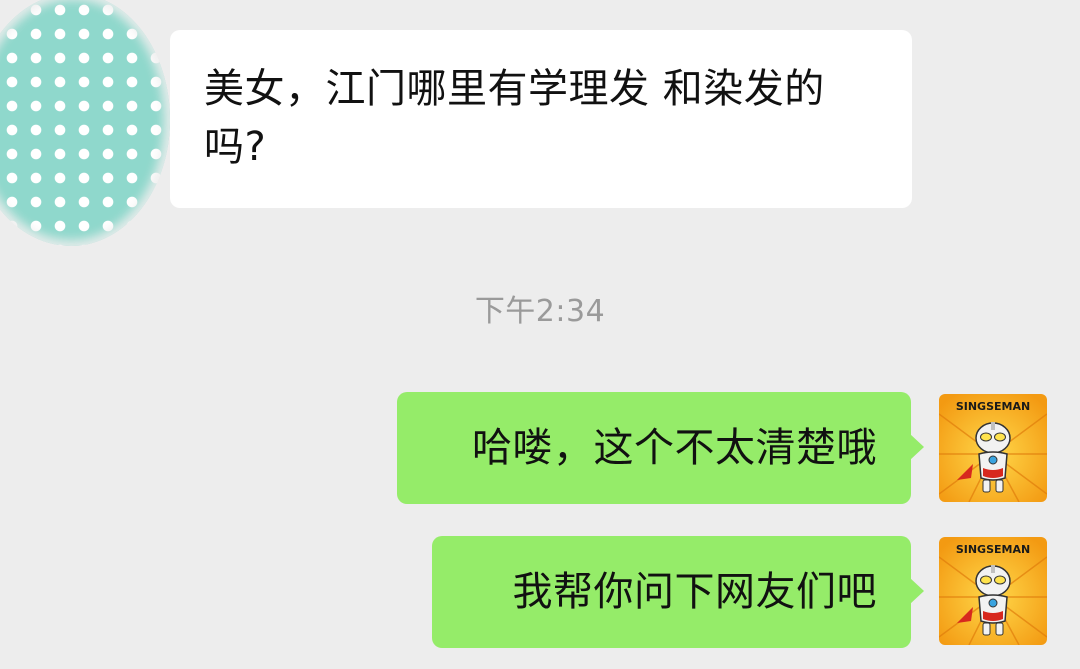 The width and height of the screenshot is (1080, 669). What do you see at coordinates (694, 592) in the screenshot?
I see `outgoing-message-text: 我帮你问下网友们吧` at bounding box center [694, 592].